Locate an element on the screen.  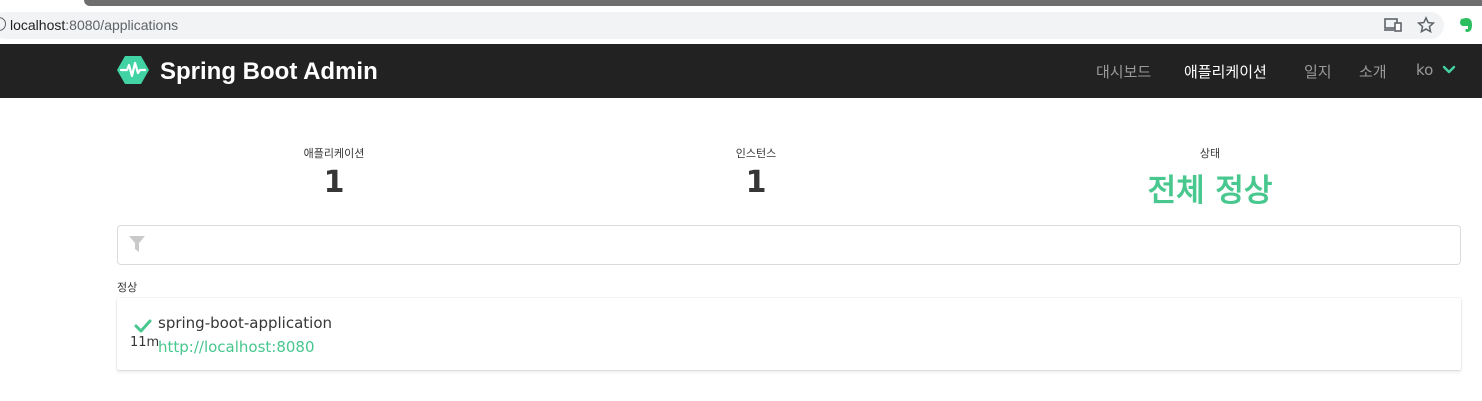
stat-applications-value: 1 is located at coordinates (334, 182).